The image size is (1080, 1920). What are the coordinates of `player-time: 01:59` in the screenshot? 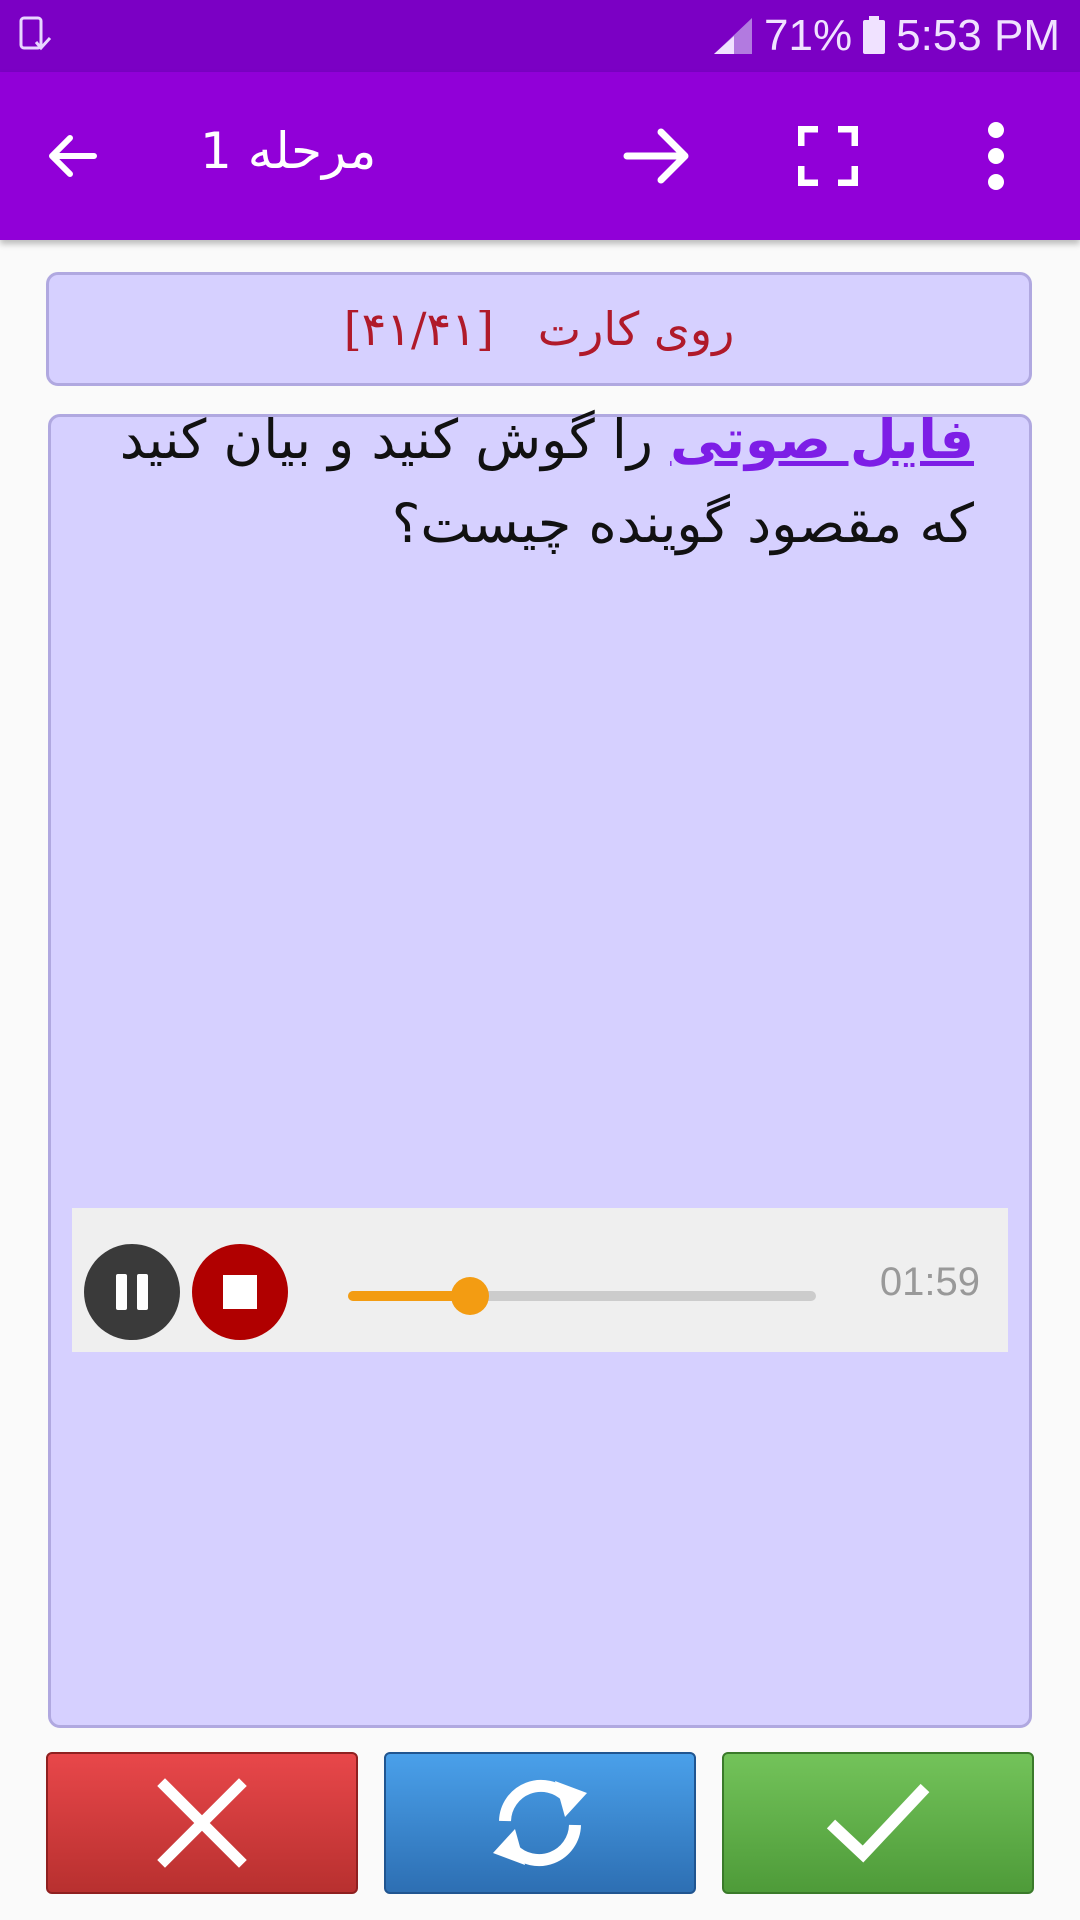 It's located at (929, 1282).